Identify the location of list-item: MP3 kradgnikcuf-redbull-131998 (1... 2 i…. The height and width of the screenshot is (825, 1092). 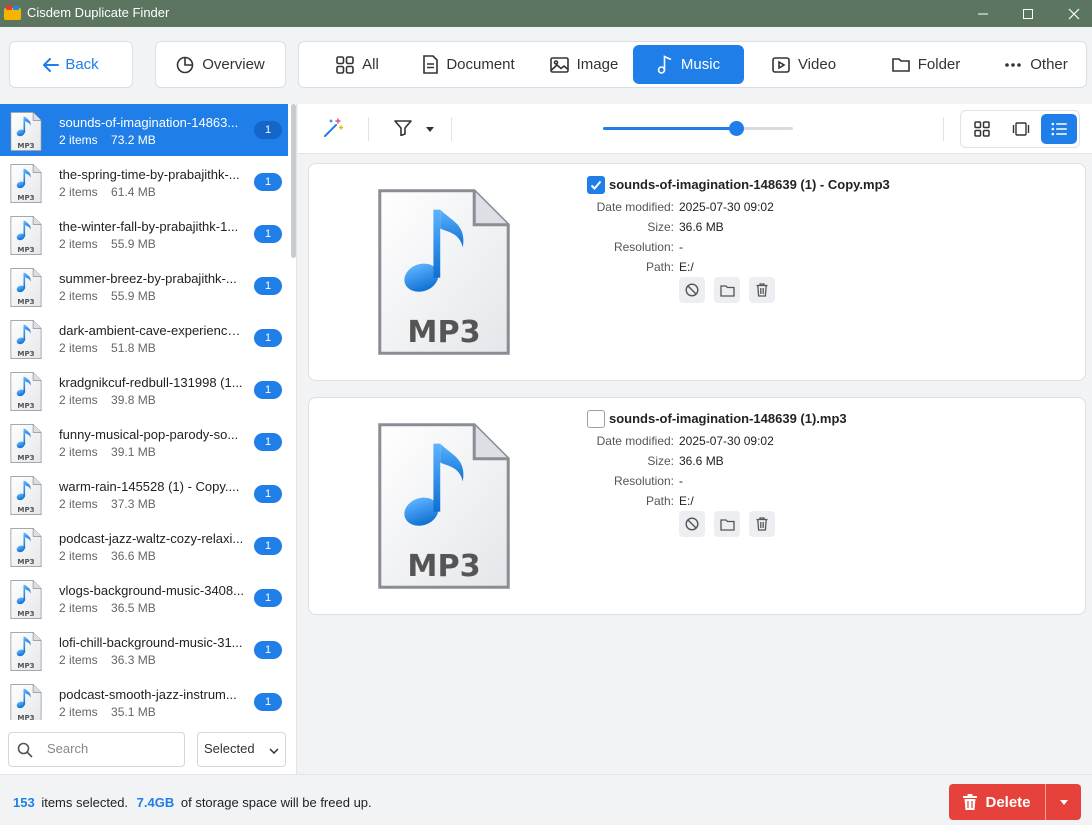
(144, 390).